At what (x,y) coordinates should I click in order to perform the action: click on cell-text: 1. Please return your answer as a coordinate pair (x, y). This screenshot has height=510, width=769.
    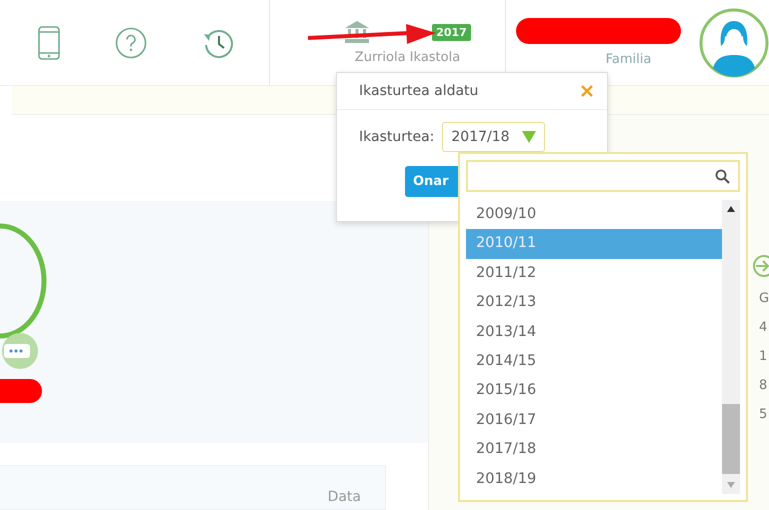
    Looking at the image, I should click on (763, 356).